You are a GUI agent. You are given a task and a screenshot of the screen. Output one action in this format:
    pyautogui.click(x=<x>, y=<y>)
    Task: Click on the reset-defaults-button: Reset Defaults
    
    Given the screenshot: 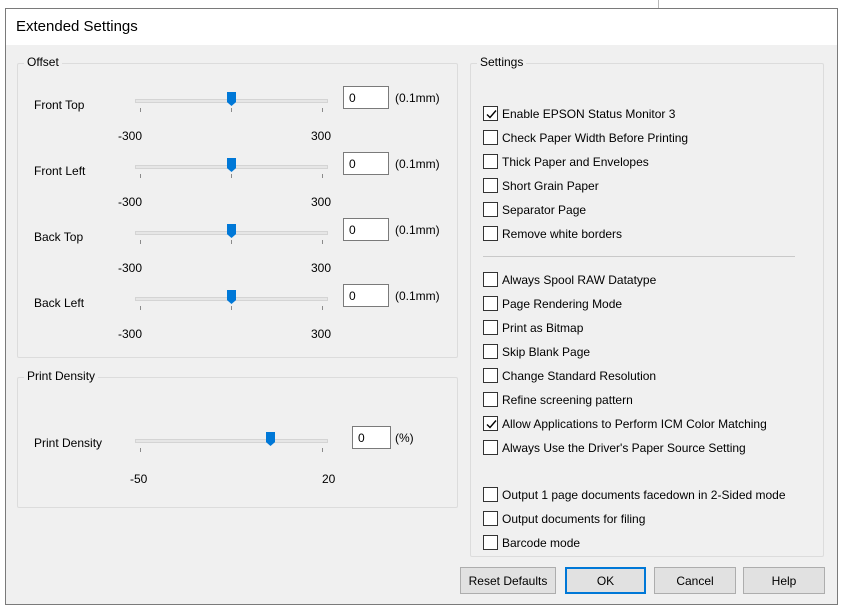 What is the action you would take?
    pyautogui.click(x=508, y=580)
    